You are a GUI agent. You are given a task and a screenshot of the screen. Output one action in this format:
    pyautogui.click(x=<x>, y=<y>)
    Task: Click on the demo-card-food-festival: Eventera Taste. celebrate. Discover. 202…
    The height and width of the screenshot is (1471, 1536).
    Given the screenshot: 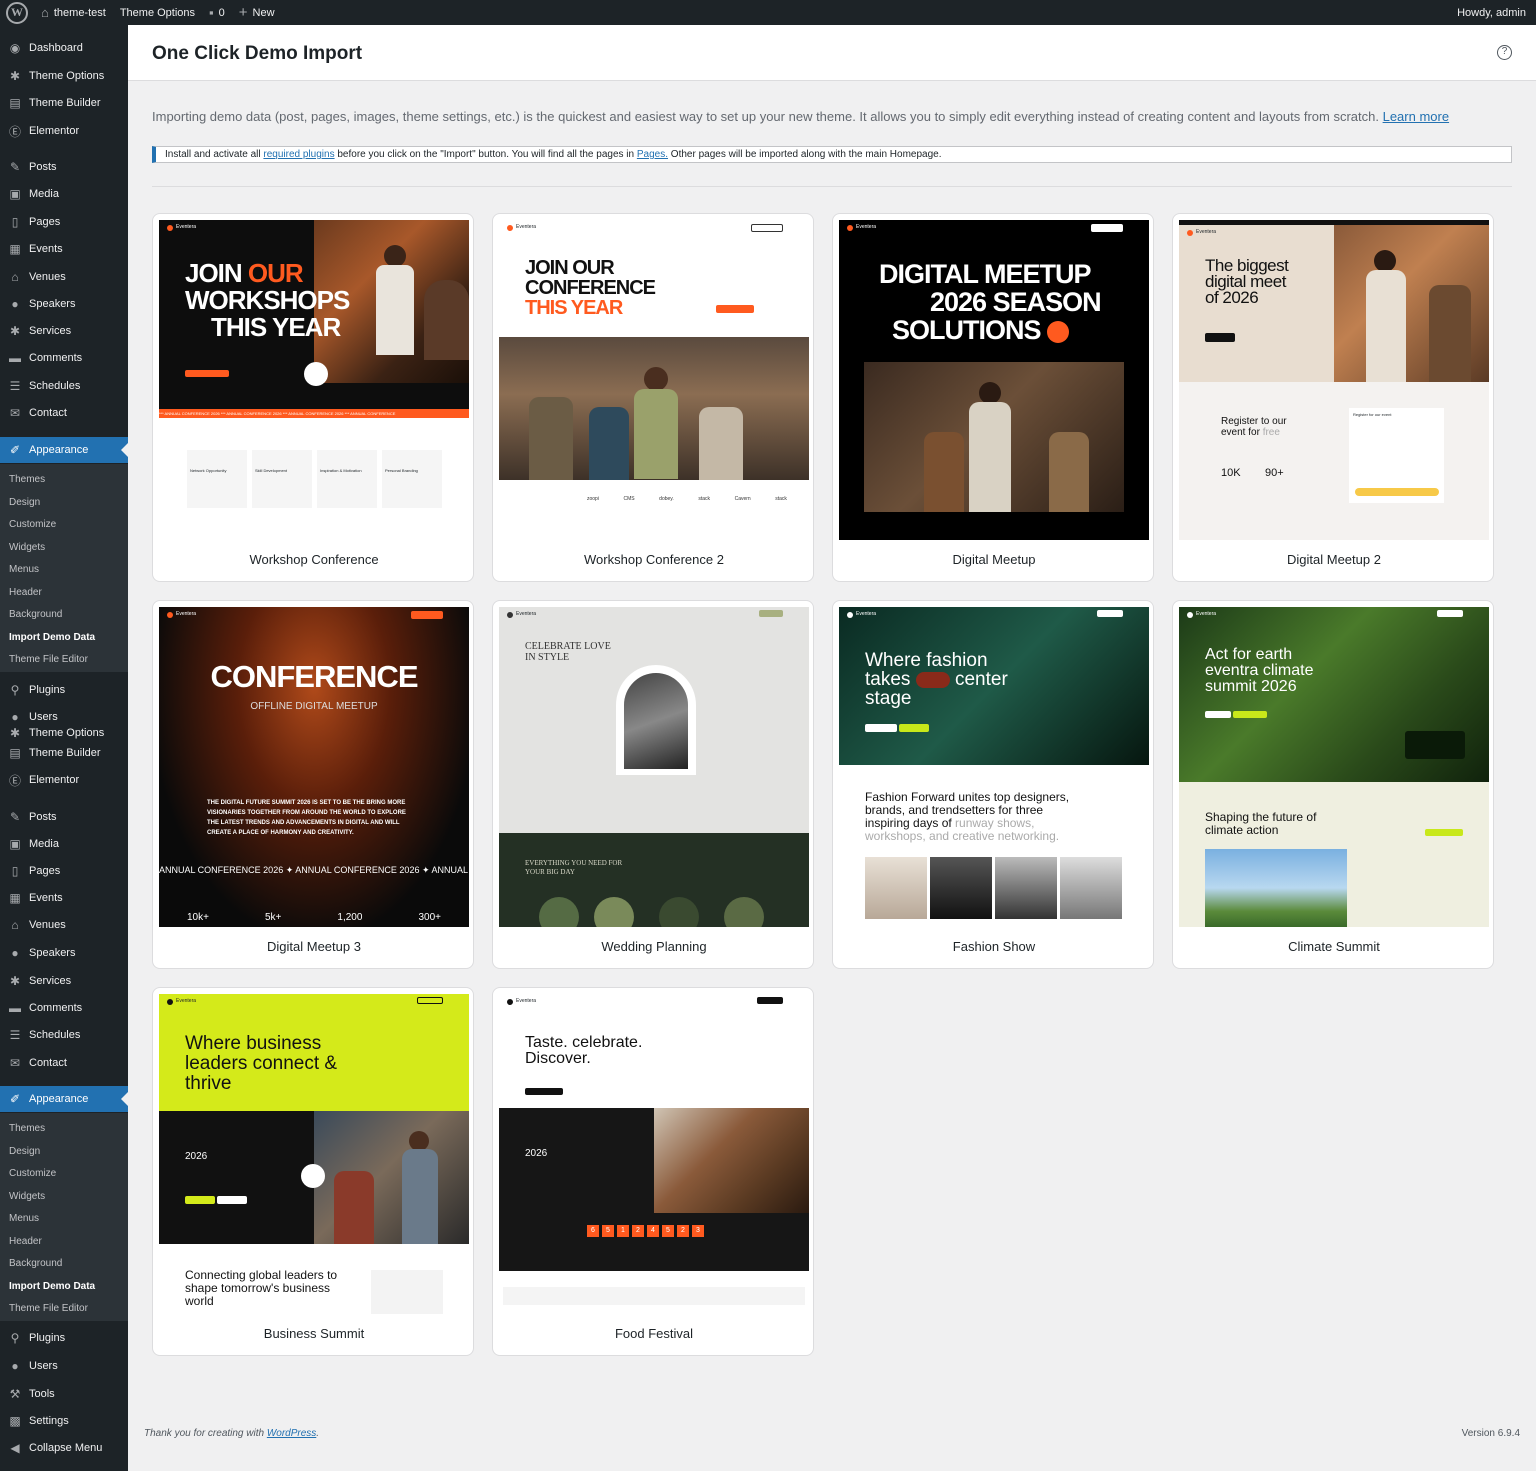 What is the action you would take?
    pyautogui.click(x=653, y=1171)
    